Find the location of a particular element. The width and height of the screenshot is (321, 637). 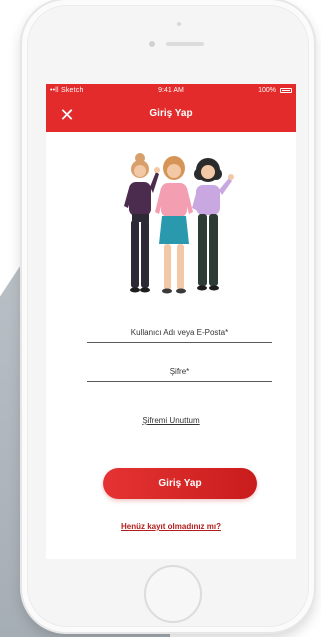

username-label: Kullanıcı Adı veya E-Posta* is located at coordinates (179, 332).